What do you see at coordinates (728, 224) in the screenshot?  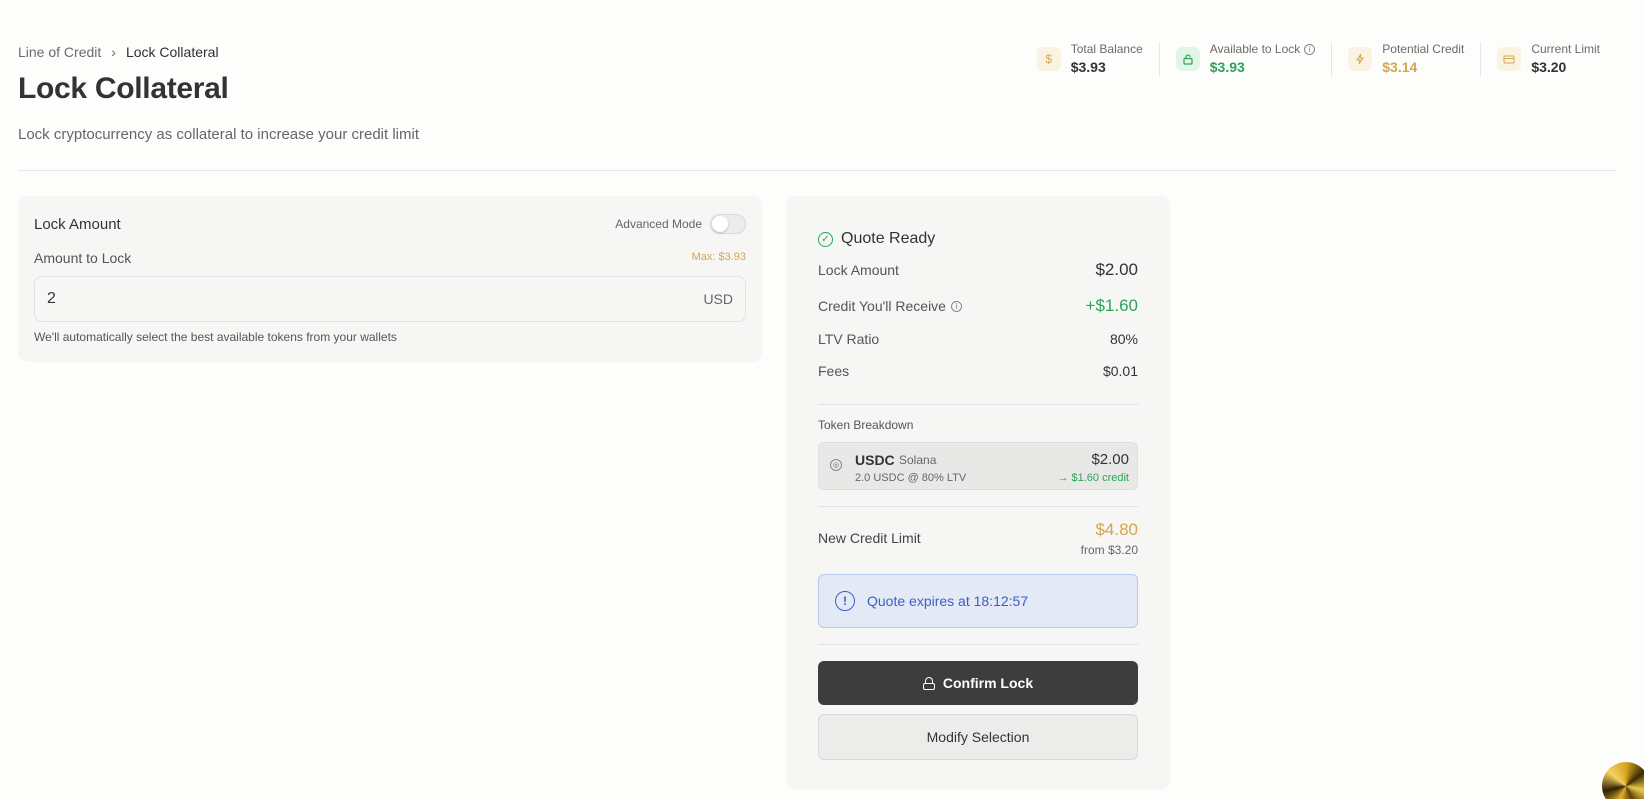 I see `advanced-mode-toggle` at bounding box center [728, 224].